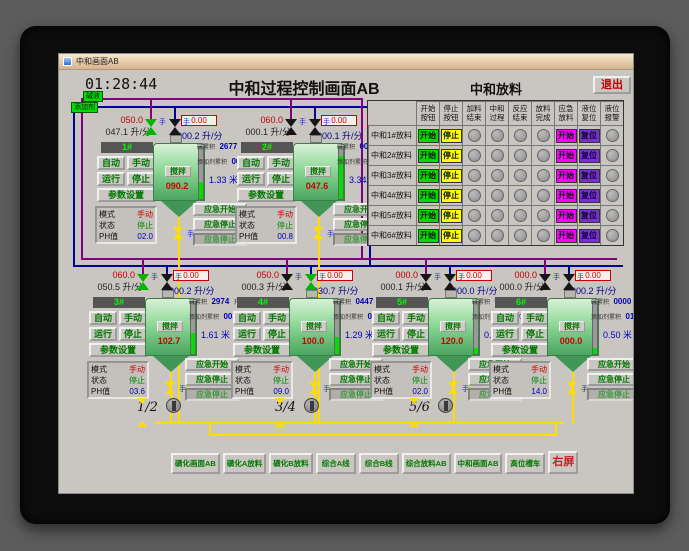 Image resolution: width=689 pixels, height=551 pixels. I want to click on table-row-label: 中和2#放料, so click(392, 155).